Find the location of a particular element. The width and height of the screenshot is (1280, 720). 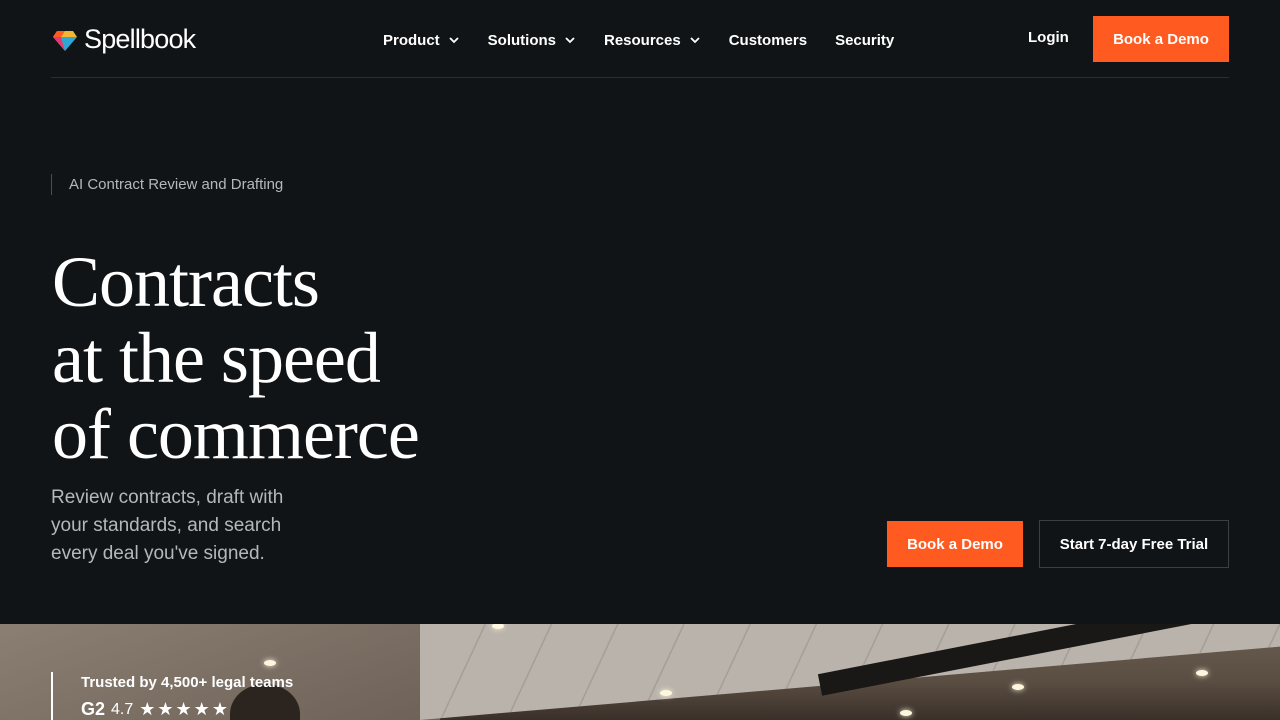

gem-logo-icon is located at coordinates (65, 40).